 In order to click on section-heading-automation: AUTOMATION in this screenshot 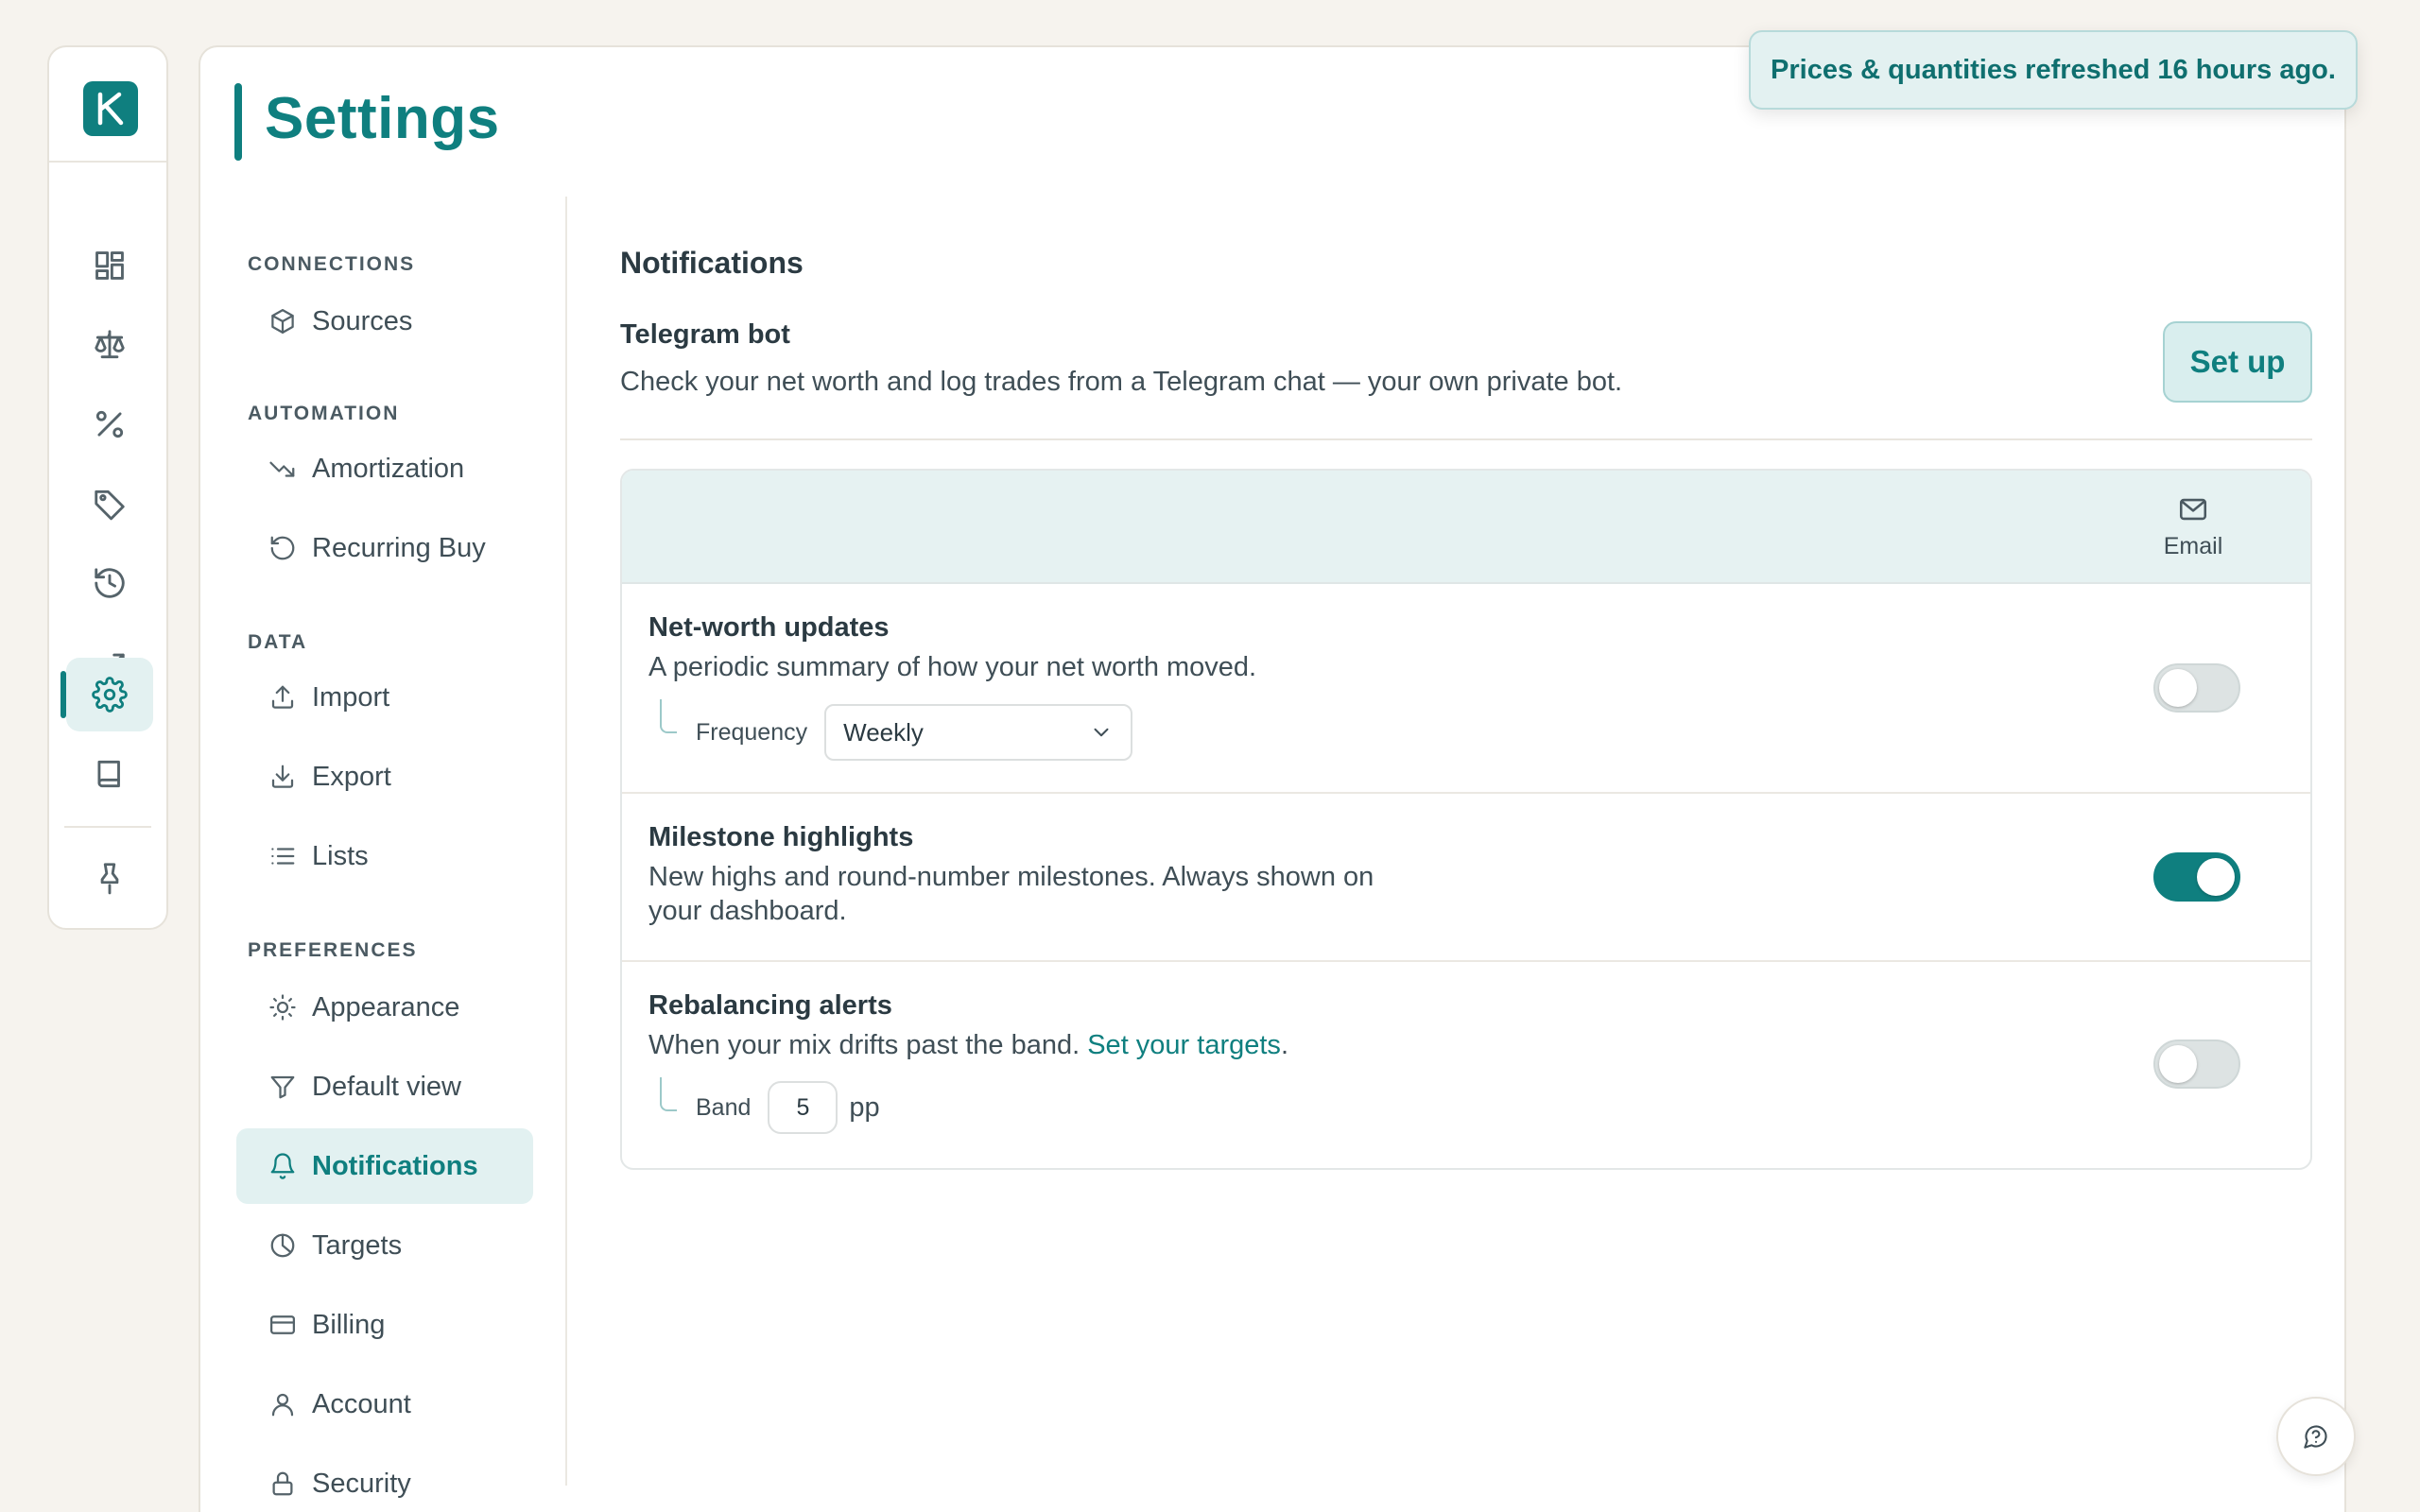, I will do `click(324, 413)`.